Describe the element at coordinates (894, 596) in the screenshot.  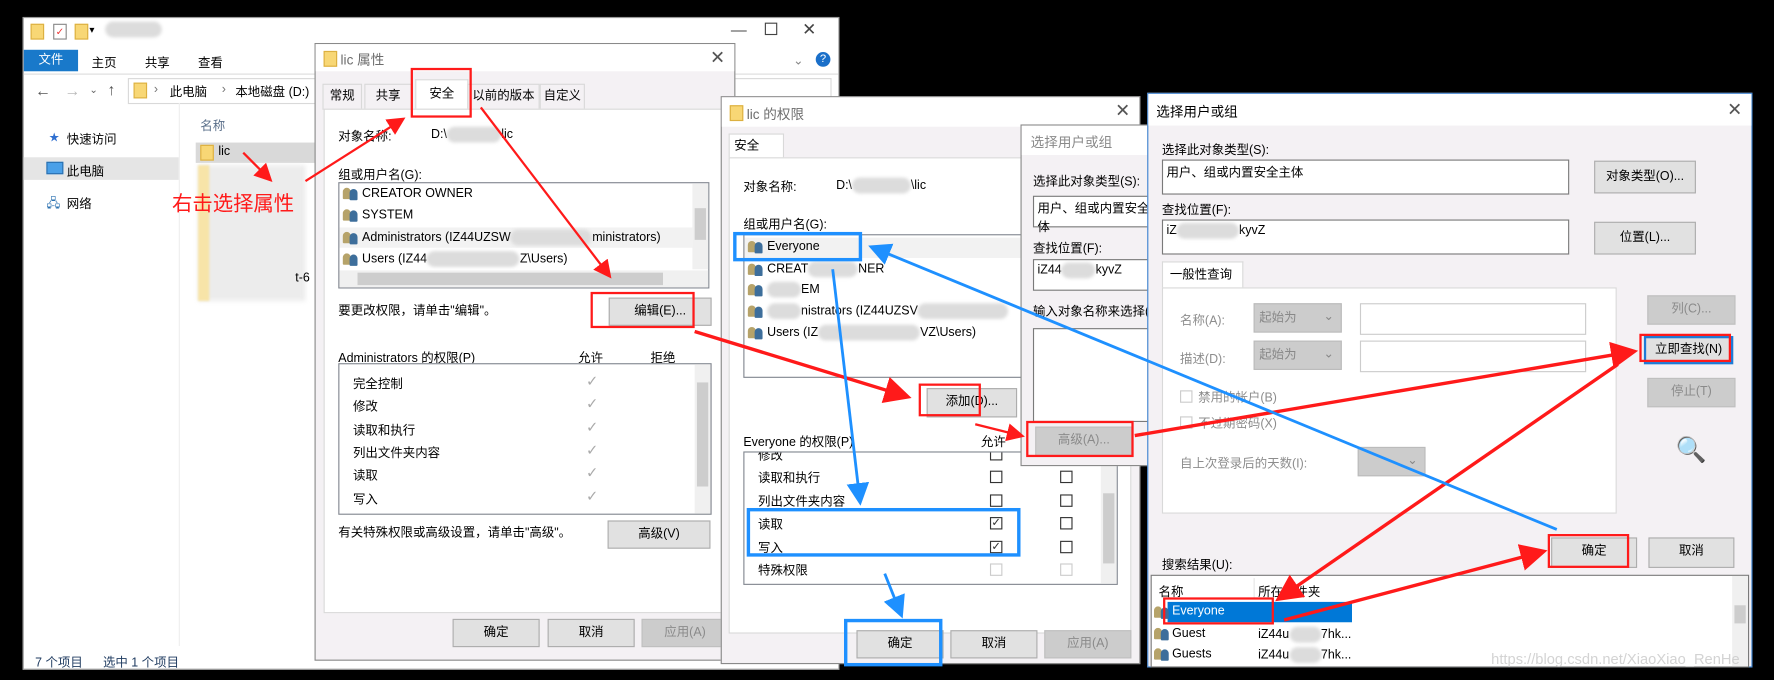
I see `arrow-blue-to-ok` at that location.